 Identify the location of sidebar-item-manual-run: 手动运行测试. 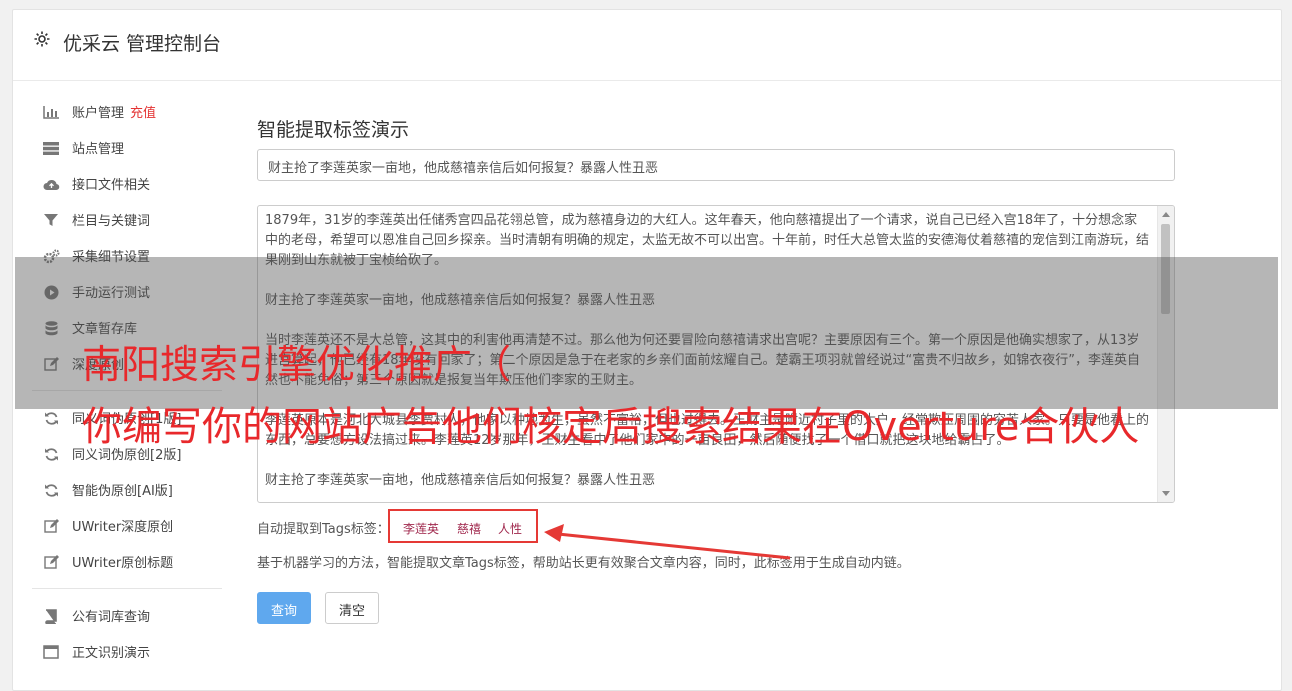
(127, 297).